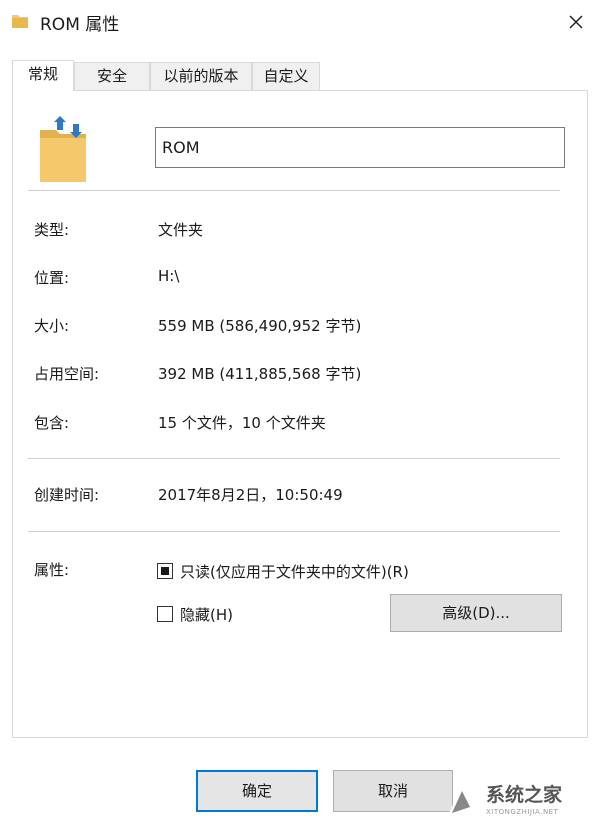  What do you see at coordinates (286, 76) in the screenshot?
I see `tab-customize: 自定义` at bounding box center [286, 76].